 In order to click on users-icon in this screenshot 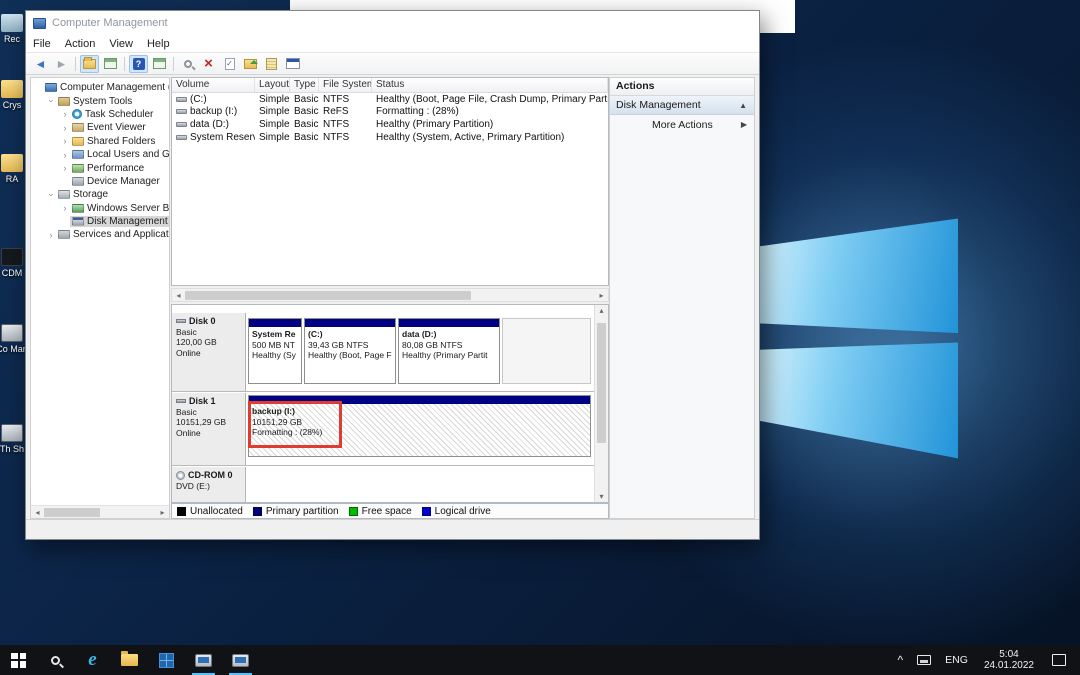, I will do `click(78, 155)`.